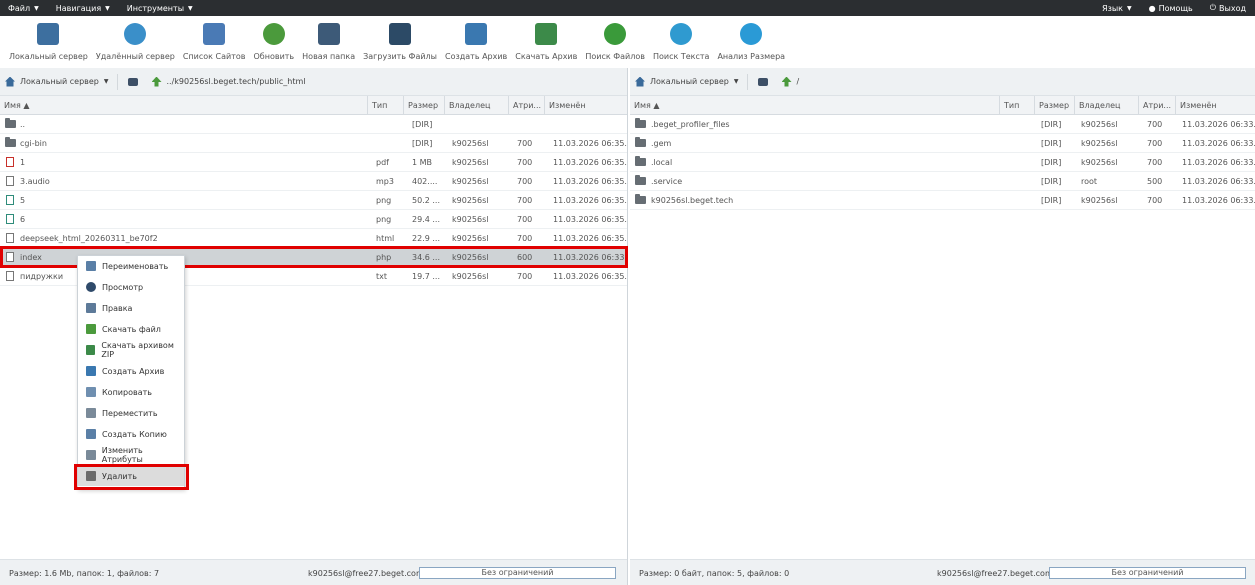  What do you see at coordinates (1117, 8) in the screenshot?
I see `menu-language: Язык ▼` at bounding box center [1117, 8].